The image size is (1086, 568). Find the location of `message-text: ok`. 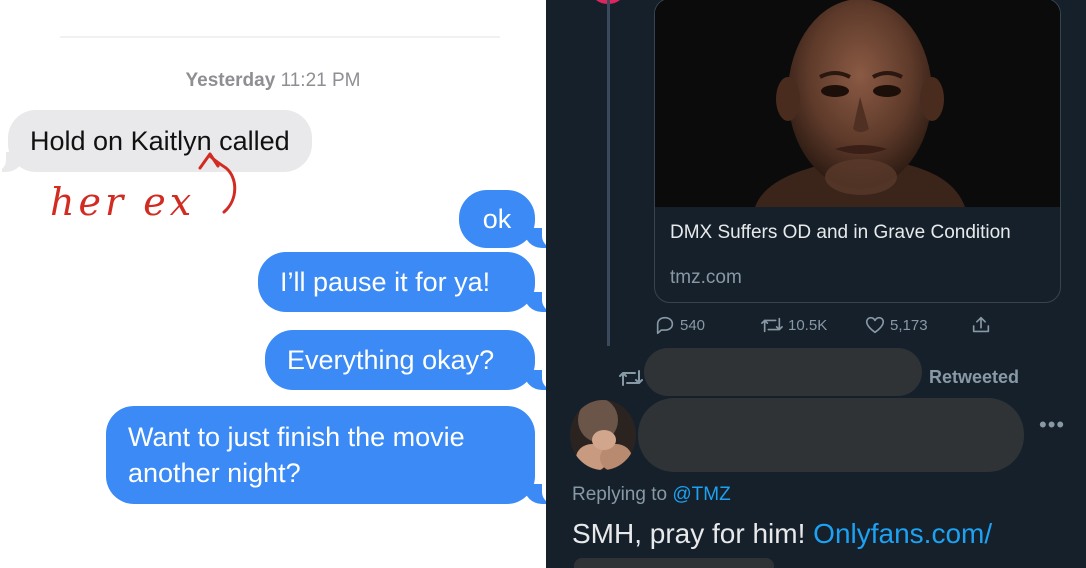

message-text: ok is located at coordinates (497, 219).